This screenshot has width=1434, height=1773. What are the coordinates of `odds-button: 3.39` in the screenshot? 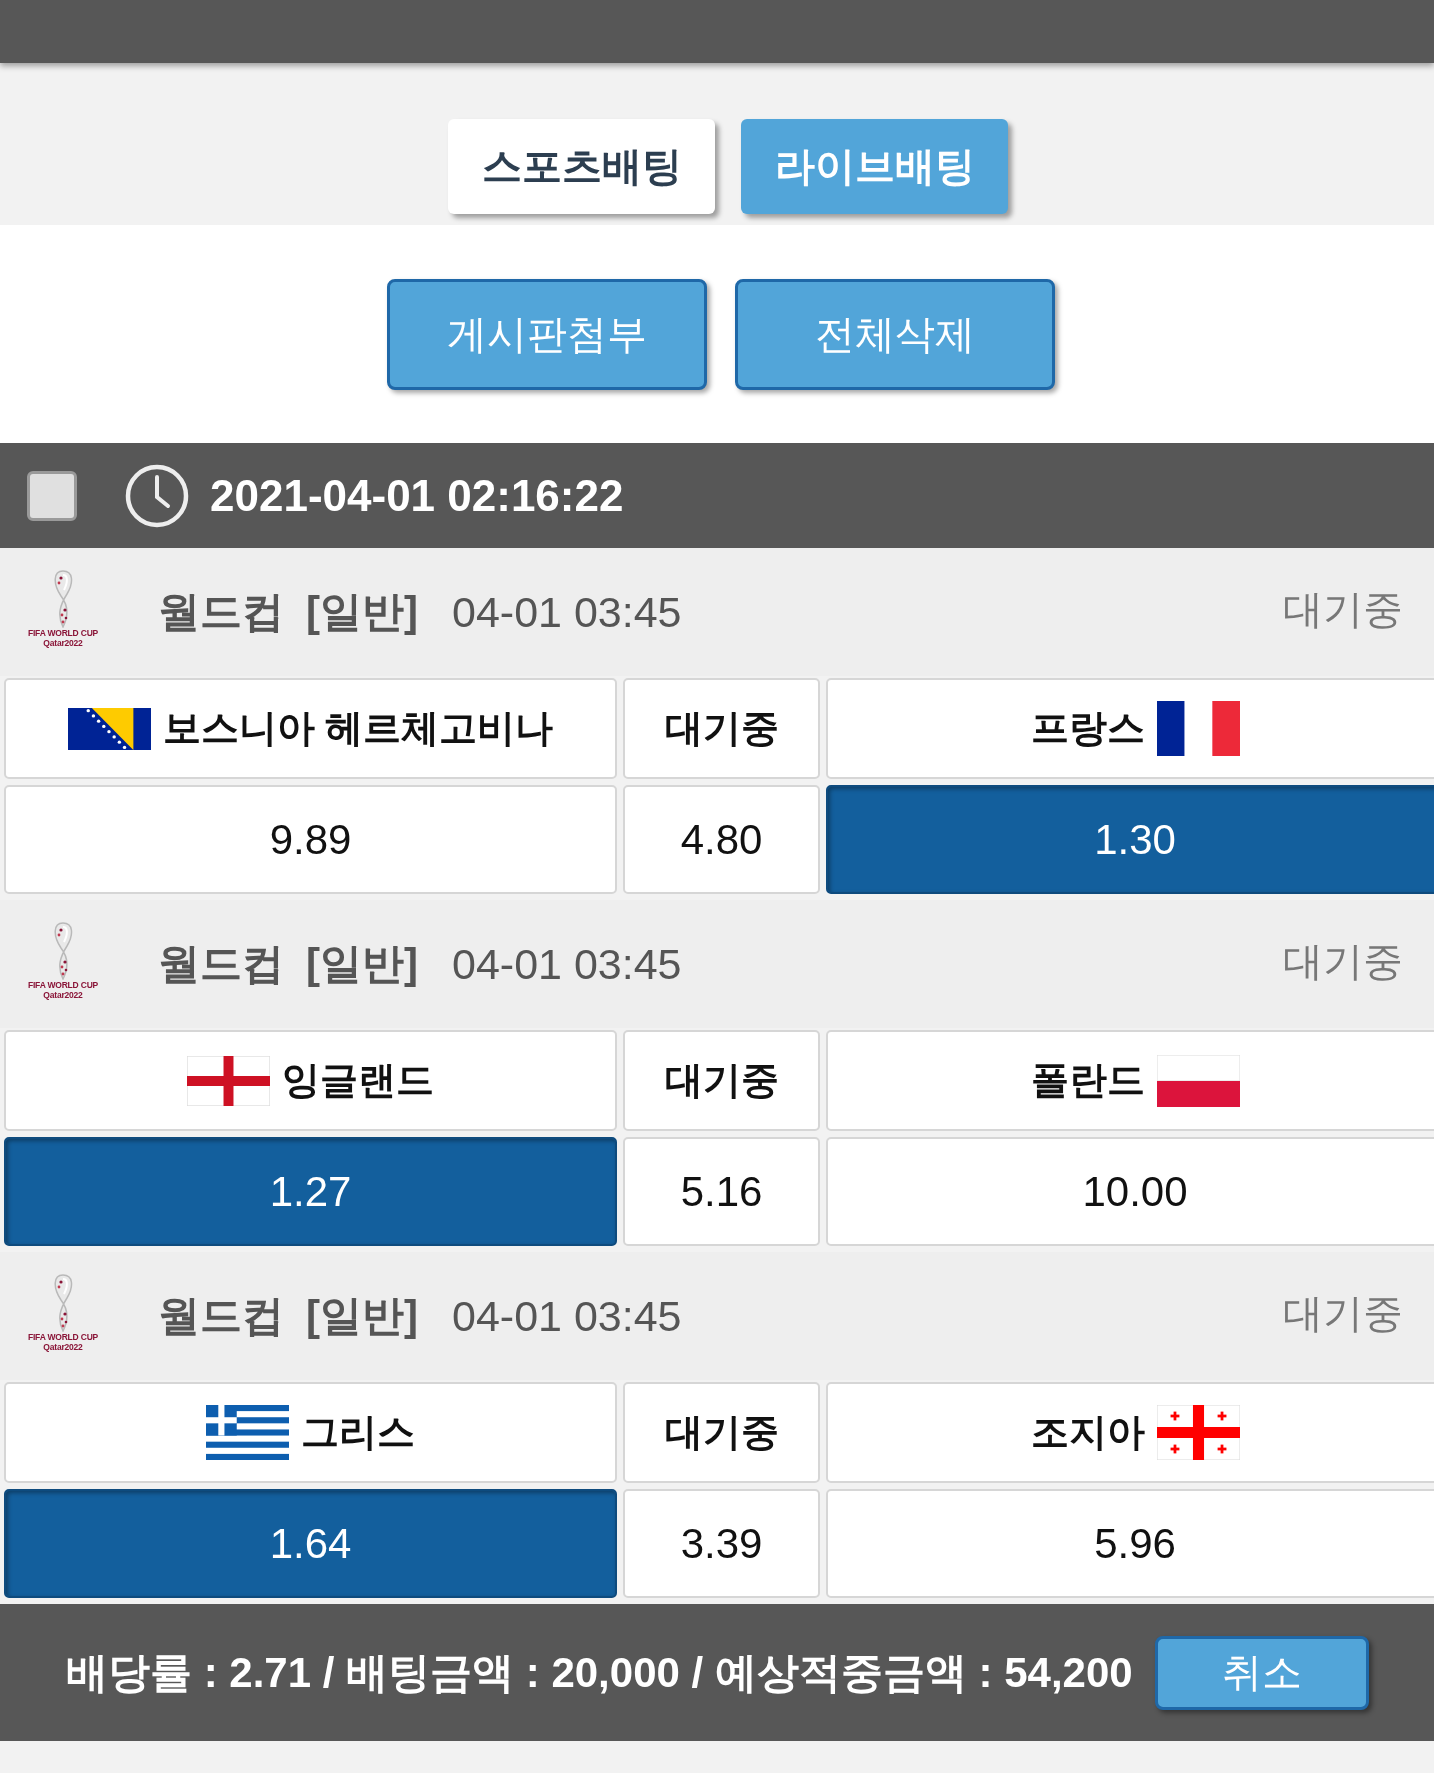 It's located at (721, 1543).